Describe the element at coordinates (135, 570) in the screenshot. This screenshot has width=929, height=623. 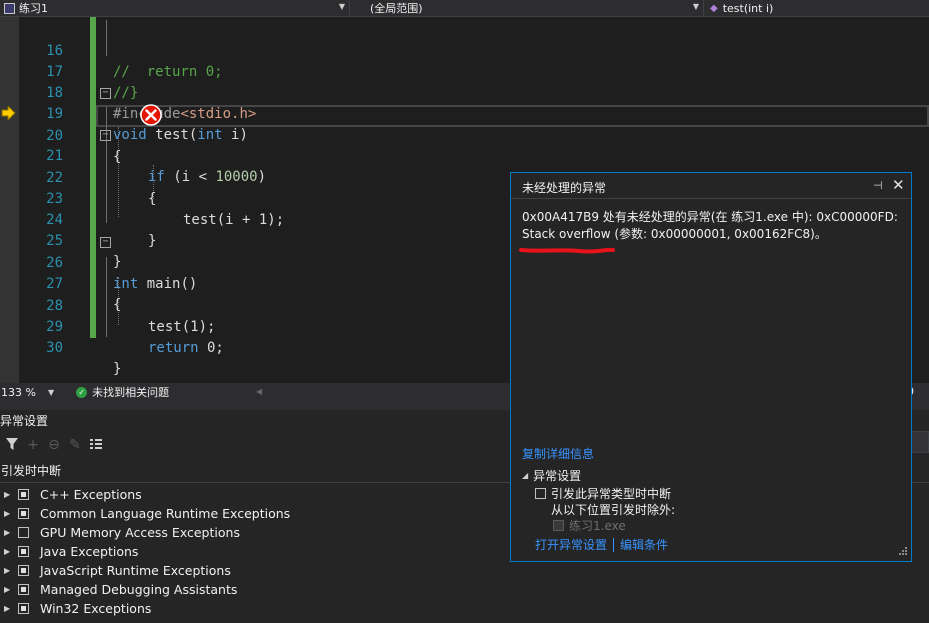
I see `category-label: JavaScript Runtime Exceptions` at that location.